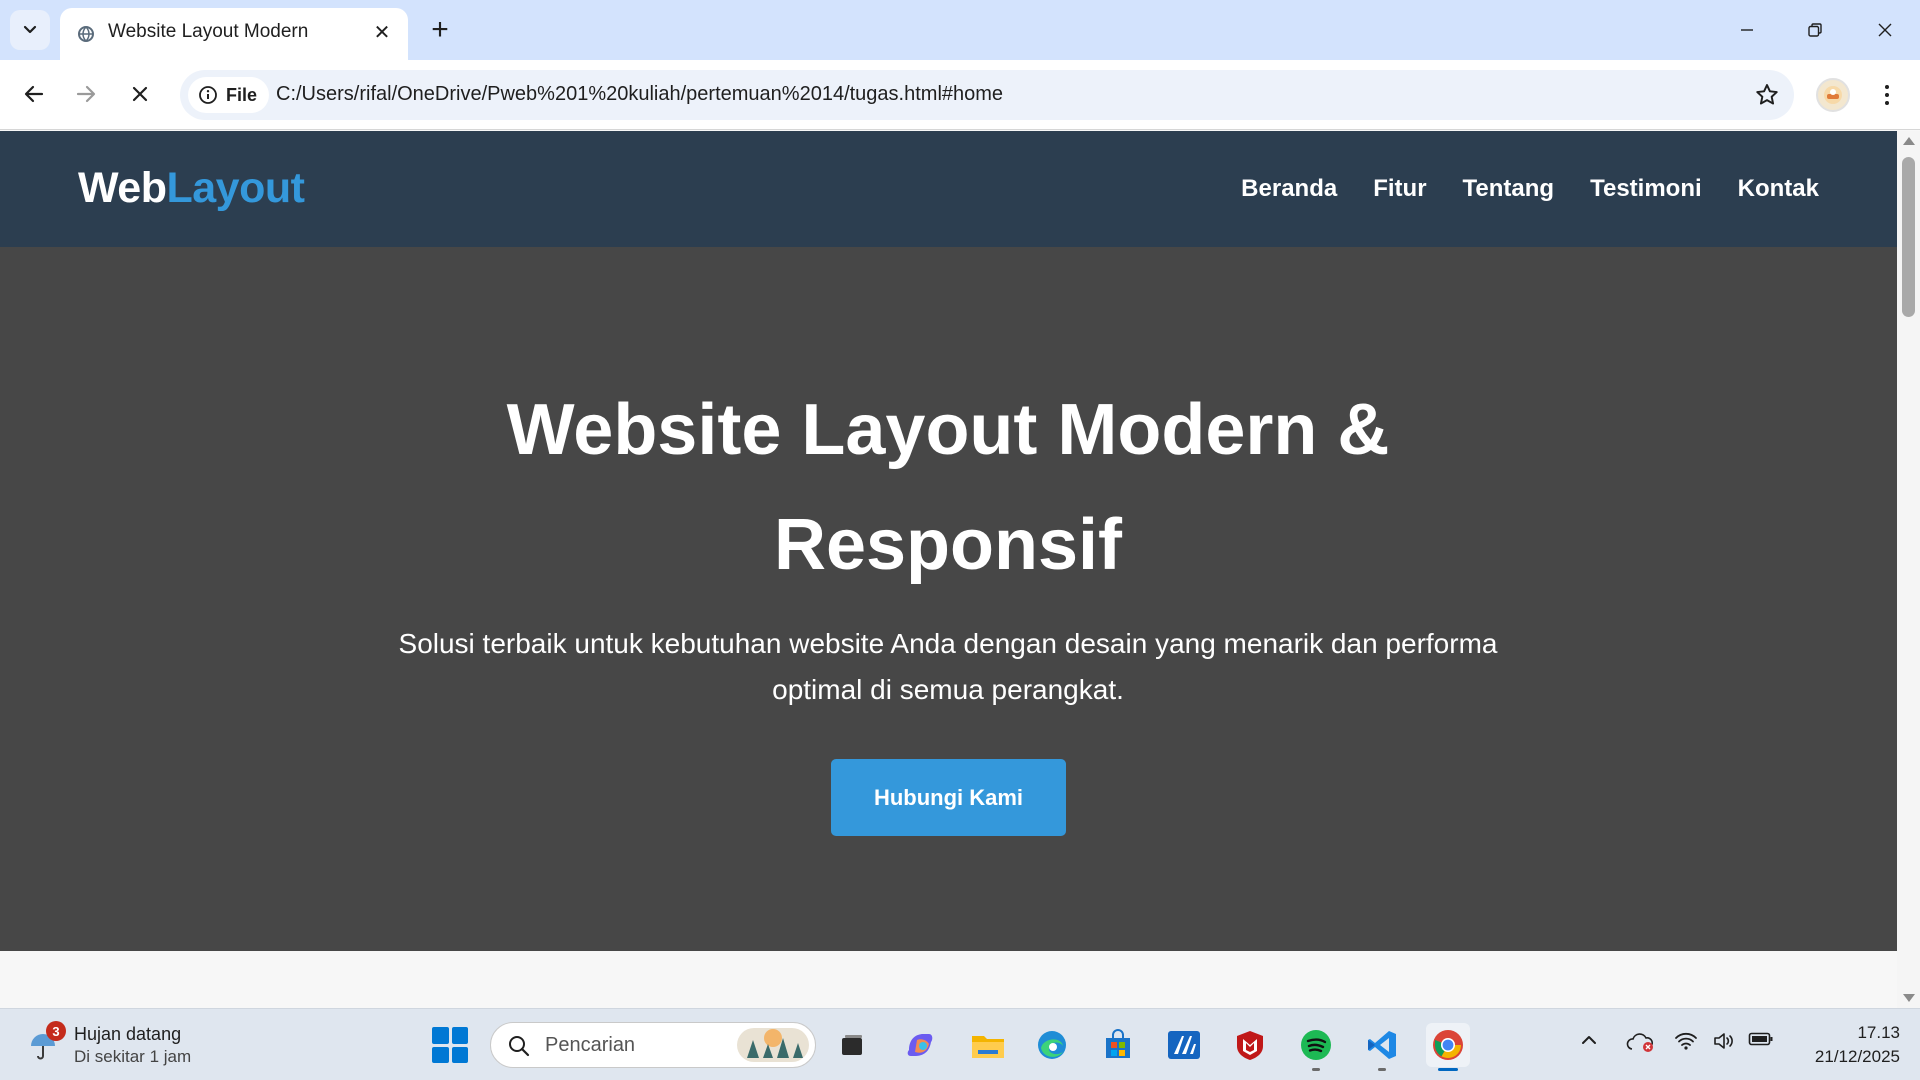 This screenshot has height=1080, width=1920. What do you see at coordinates (960, 30) in the screenshot?
I see `tab-strip: Website Layout Modern ✕ +` at bounding box center [960, 30].